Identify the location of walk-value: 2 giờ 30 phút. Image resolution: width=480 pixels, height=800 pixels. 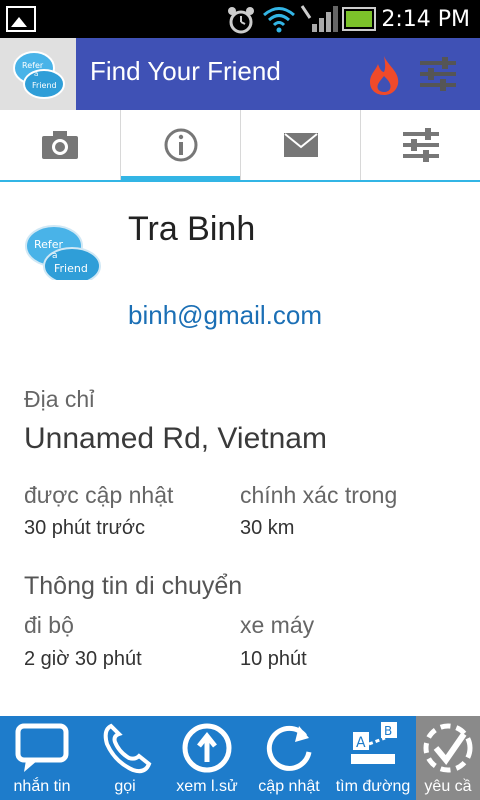
(83, 659).